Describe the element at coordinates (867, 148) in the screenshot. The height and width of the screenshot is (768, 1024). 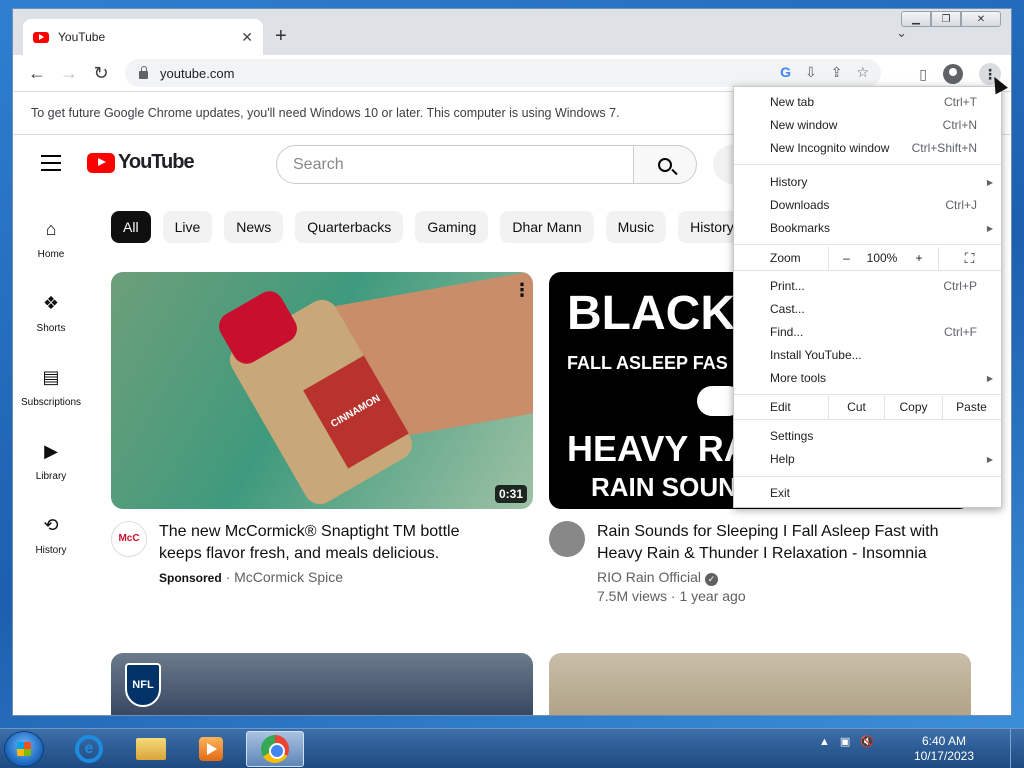
I see `menu-item-new-incognito: New Incognito window Ctrl+Shift+N` at that location.